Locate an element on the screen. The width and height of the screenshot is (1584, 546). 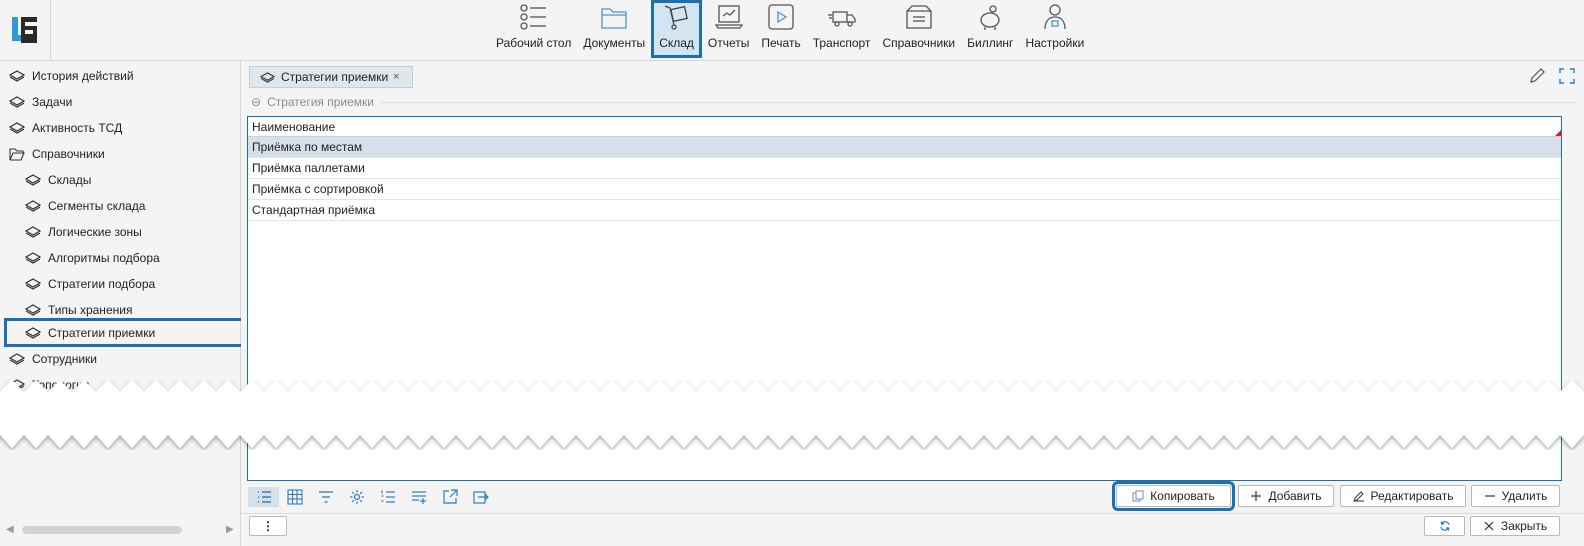
swap-icon is located at coordinates (480, 497).